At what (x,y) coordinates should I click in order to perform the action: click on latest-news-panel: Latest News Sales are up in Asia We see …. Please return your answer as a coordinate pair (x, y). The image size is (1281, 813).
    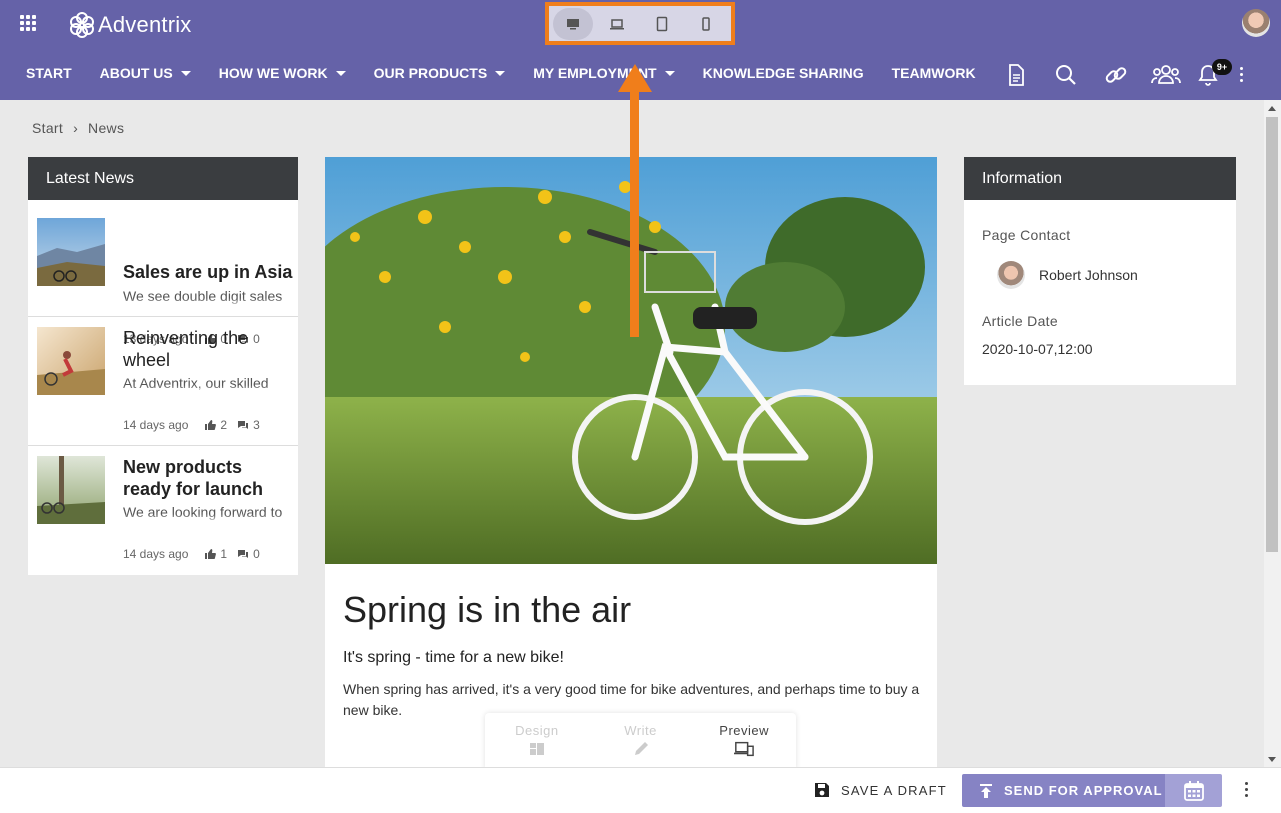
    Looking at the image, I should click on (163, 366).